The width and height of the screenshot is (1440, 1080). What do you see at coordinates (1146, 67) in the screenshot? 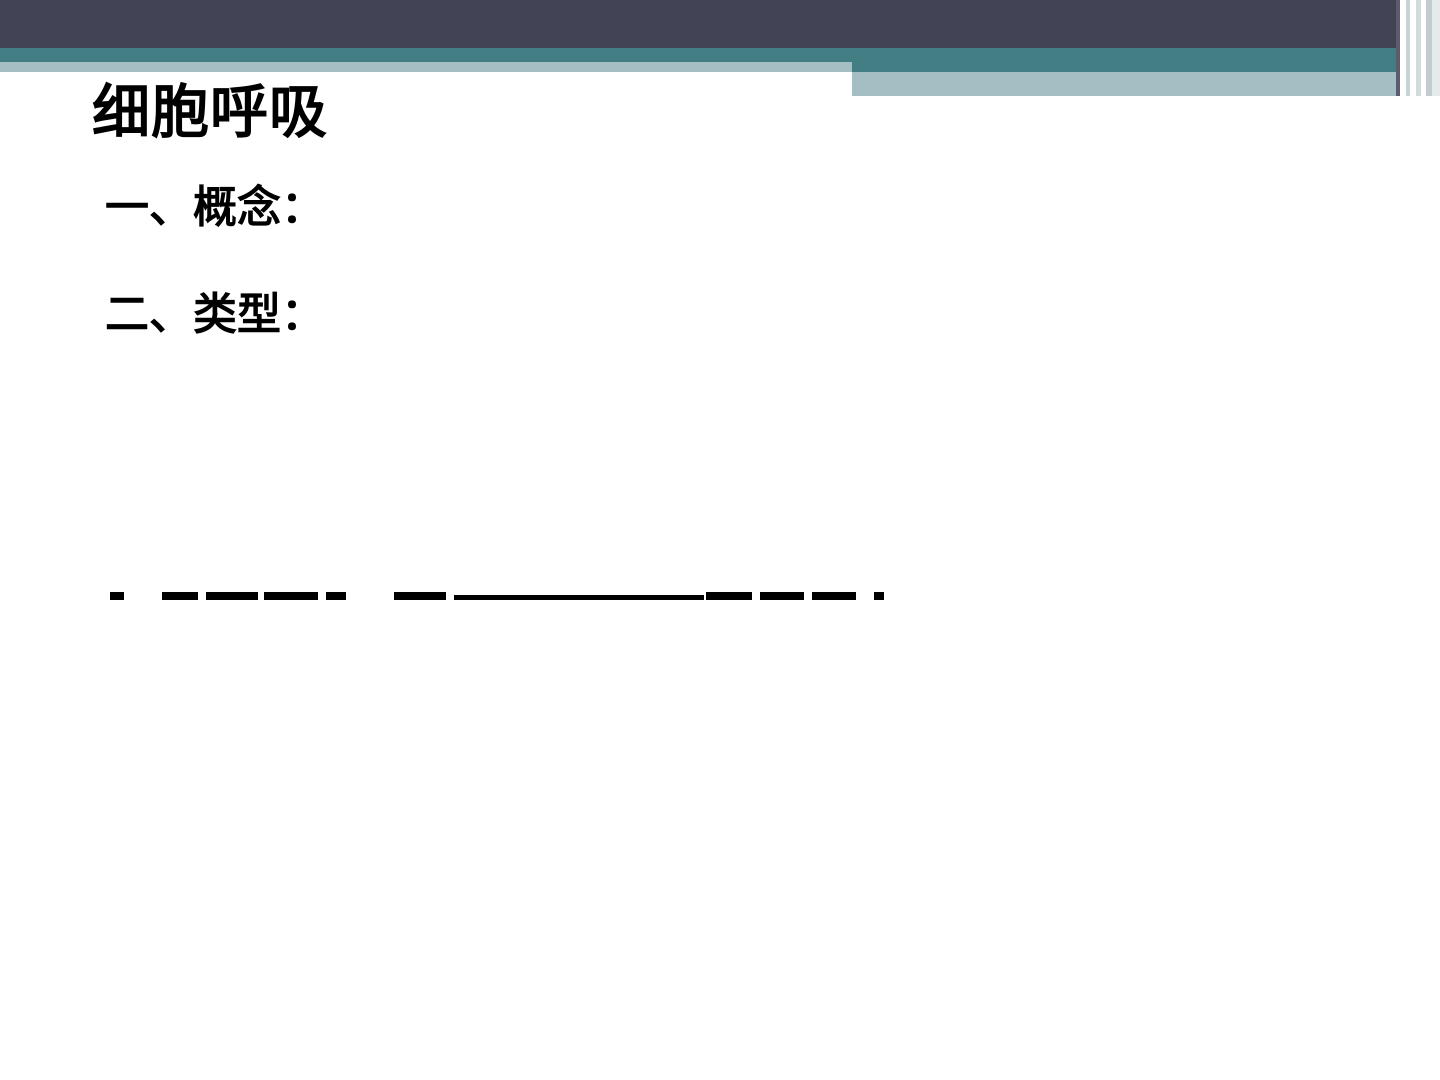
I see `header-teal-band-right` at bounding box center [1146, 67].